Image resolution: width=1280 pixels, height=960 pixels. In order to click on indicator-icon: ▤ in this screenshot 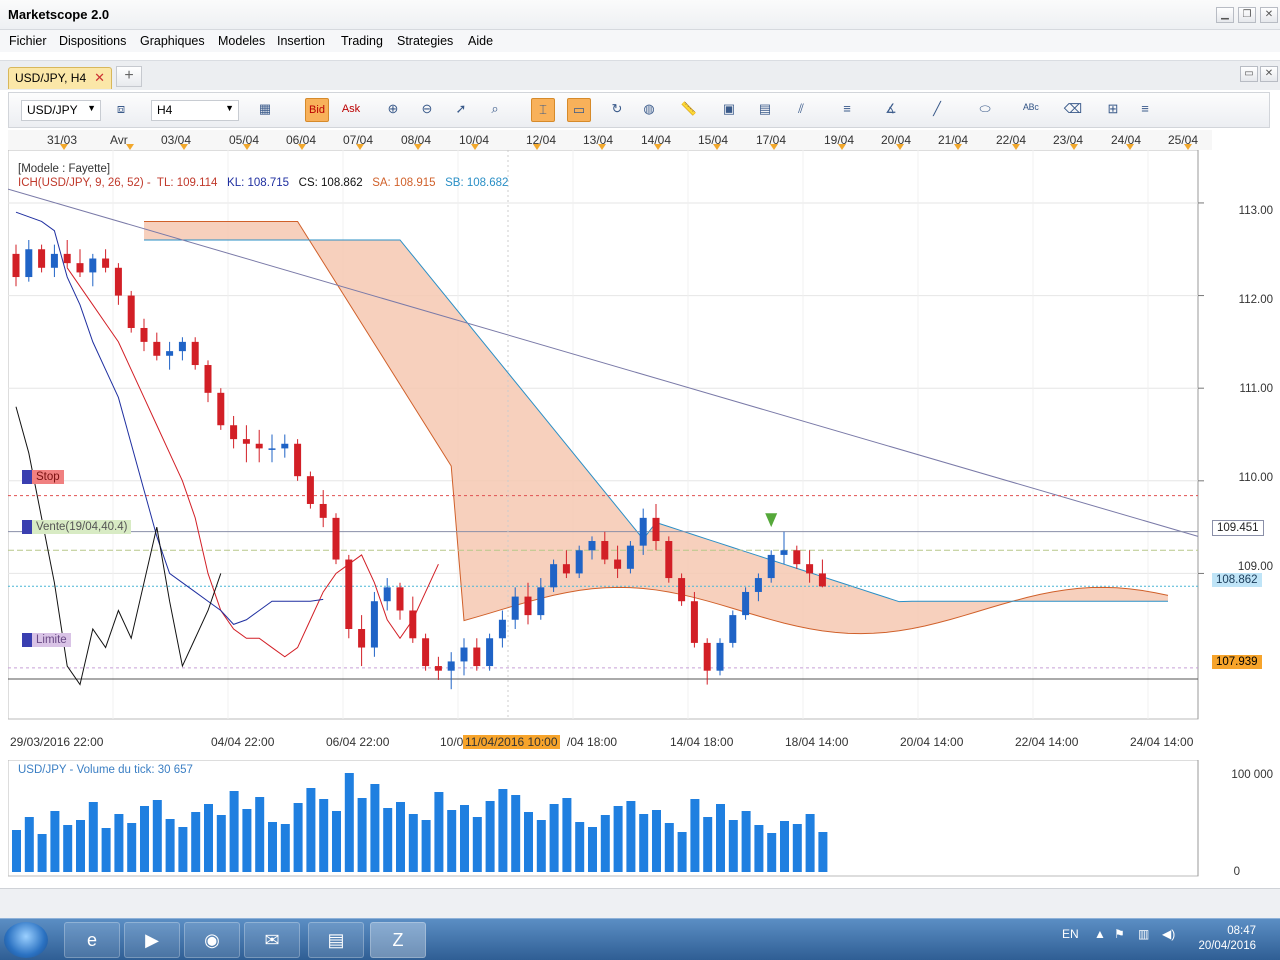, I will do `click(765, 110)`.